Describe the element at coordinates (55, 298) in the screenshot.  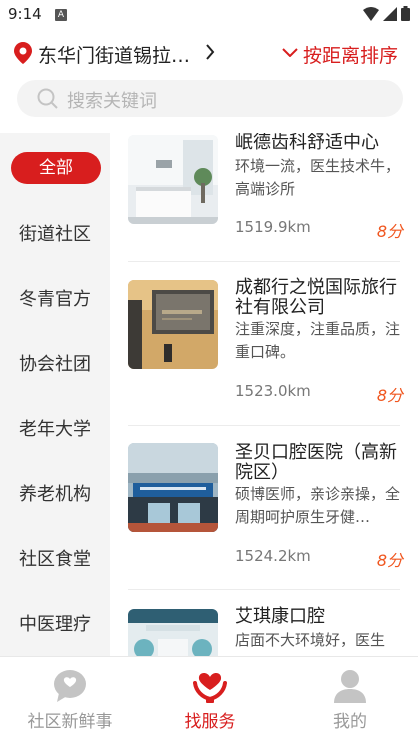
I see `sidebar-item-dongqing-official: 冬青官方` at that location.